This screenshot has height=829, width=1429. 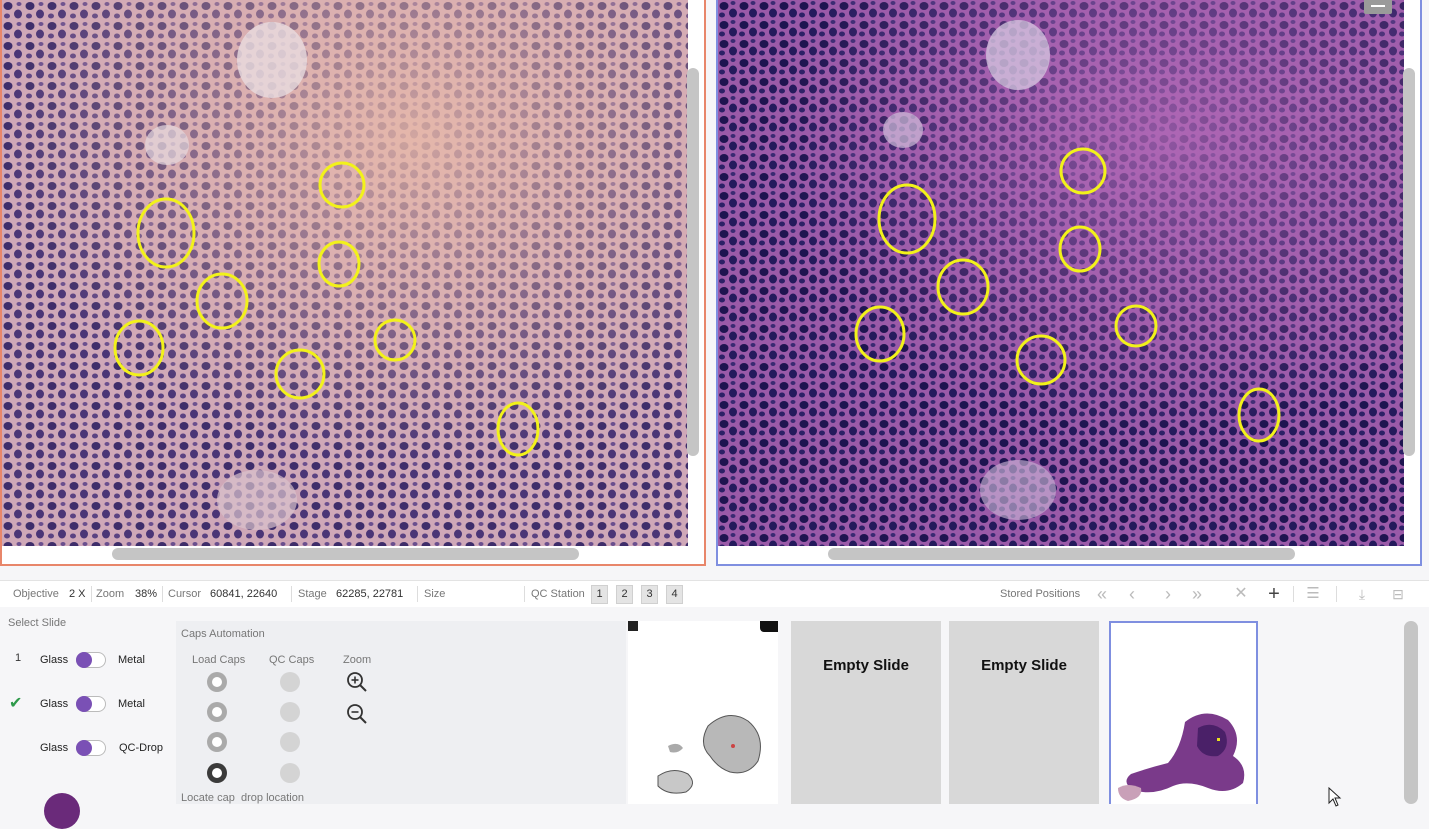 I want to click on empty-slide-thumbnail-2: Empty Slide, so click(x=866, y=712).